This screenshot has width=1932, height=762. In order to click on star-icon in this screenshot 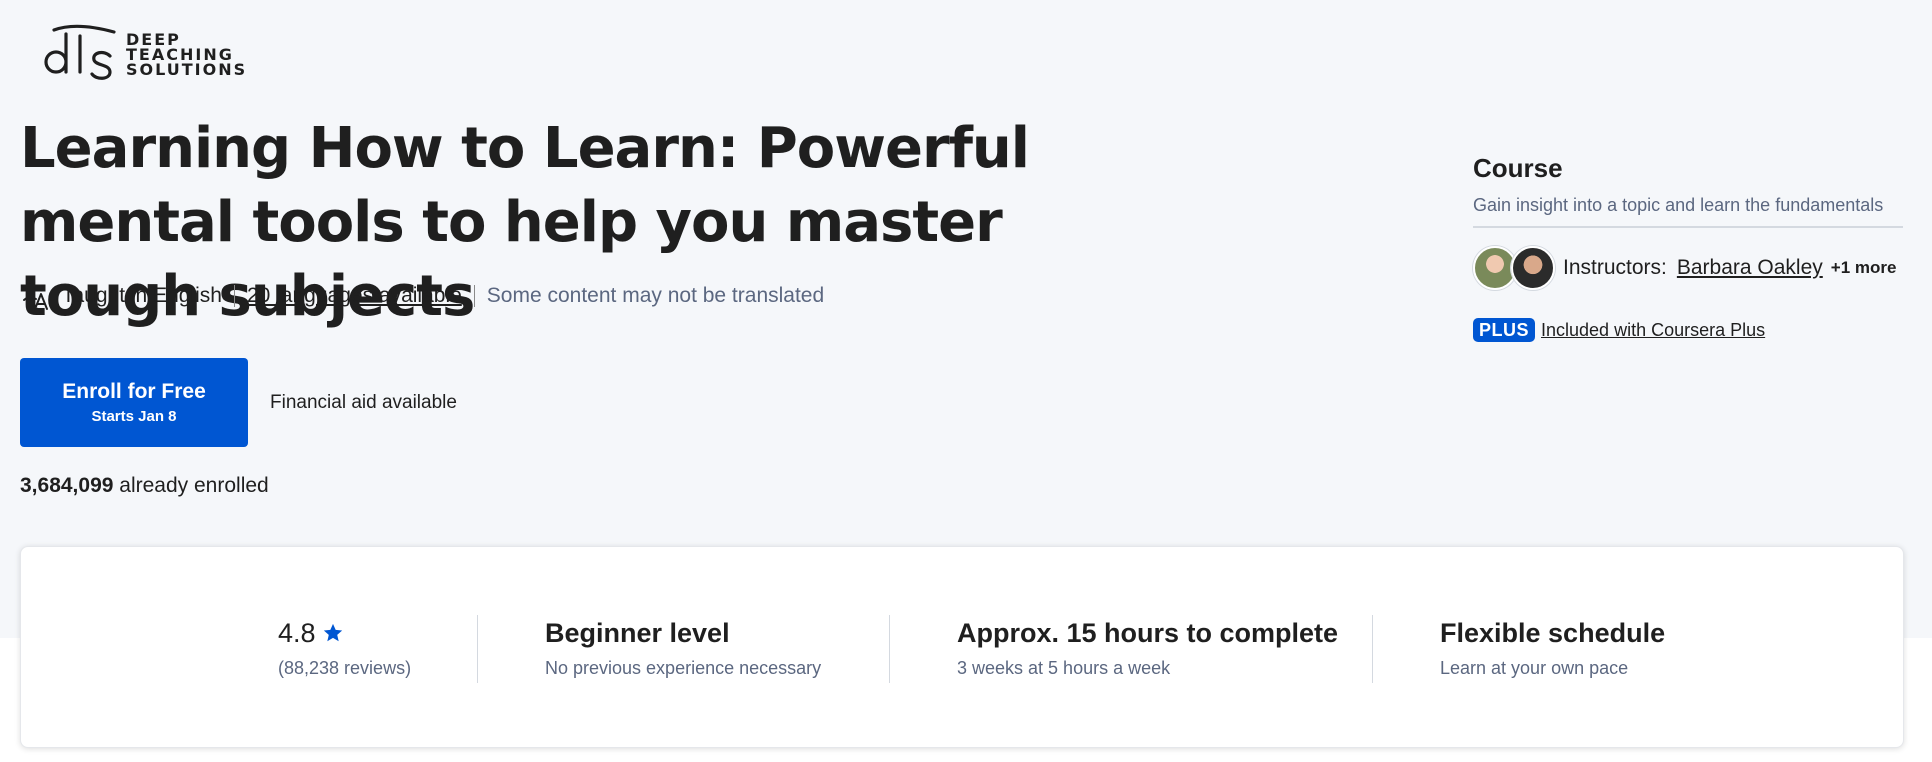, I will do `click(333, 633)`.